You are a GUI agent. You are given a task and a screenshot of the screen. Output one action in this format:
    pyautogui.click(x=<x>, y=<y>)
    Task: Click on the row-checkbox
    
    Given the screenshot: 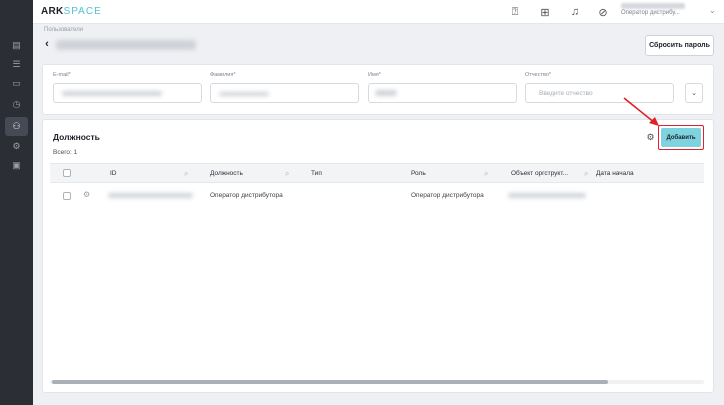 What is the action you would take?
    pyautogui.click(x=67, y=196)
    